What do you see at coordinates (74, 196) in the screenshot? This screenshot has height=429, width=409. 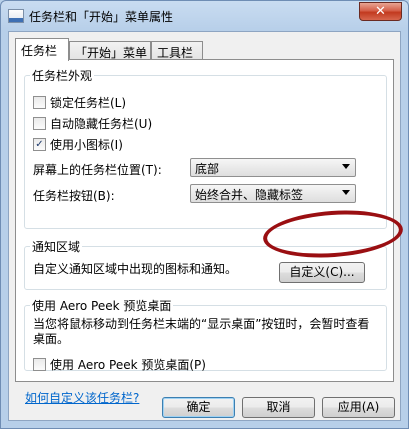 I see `taskbar-buttons-label: 任务栏按钮(B):` at bounding box center [74, 196].